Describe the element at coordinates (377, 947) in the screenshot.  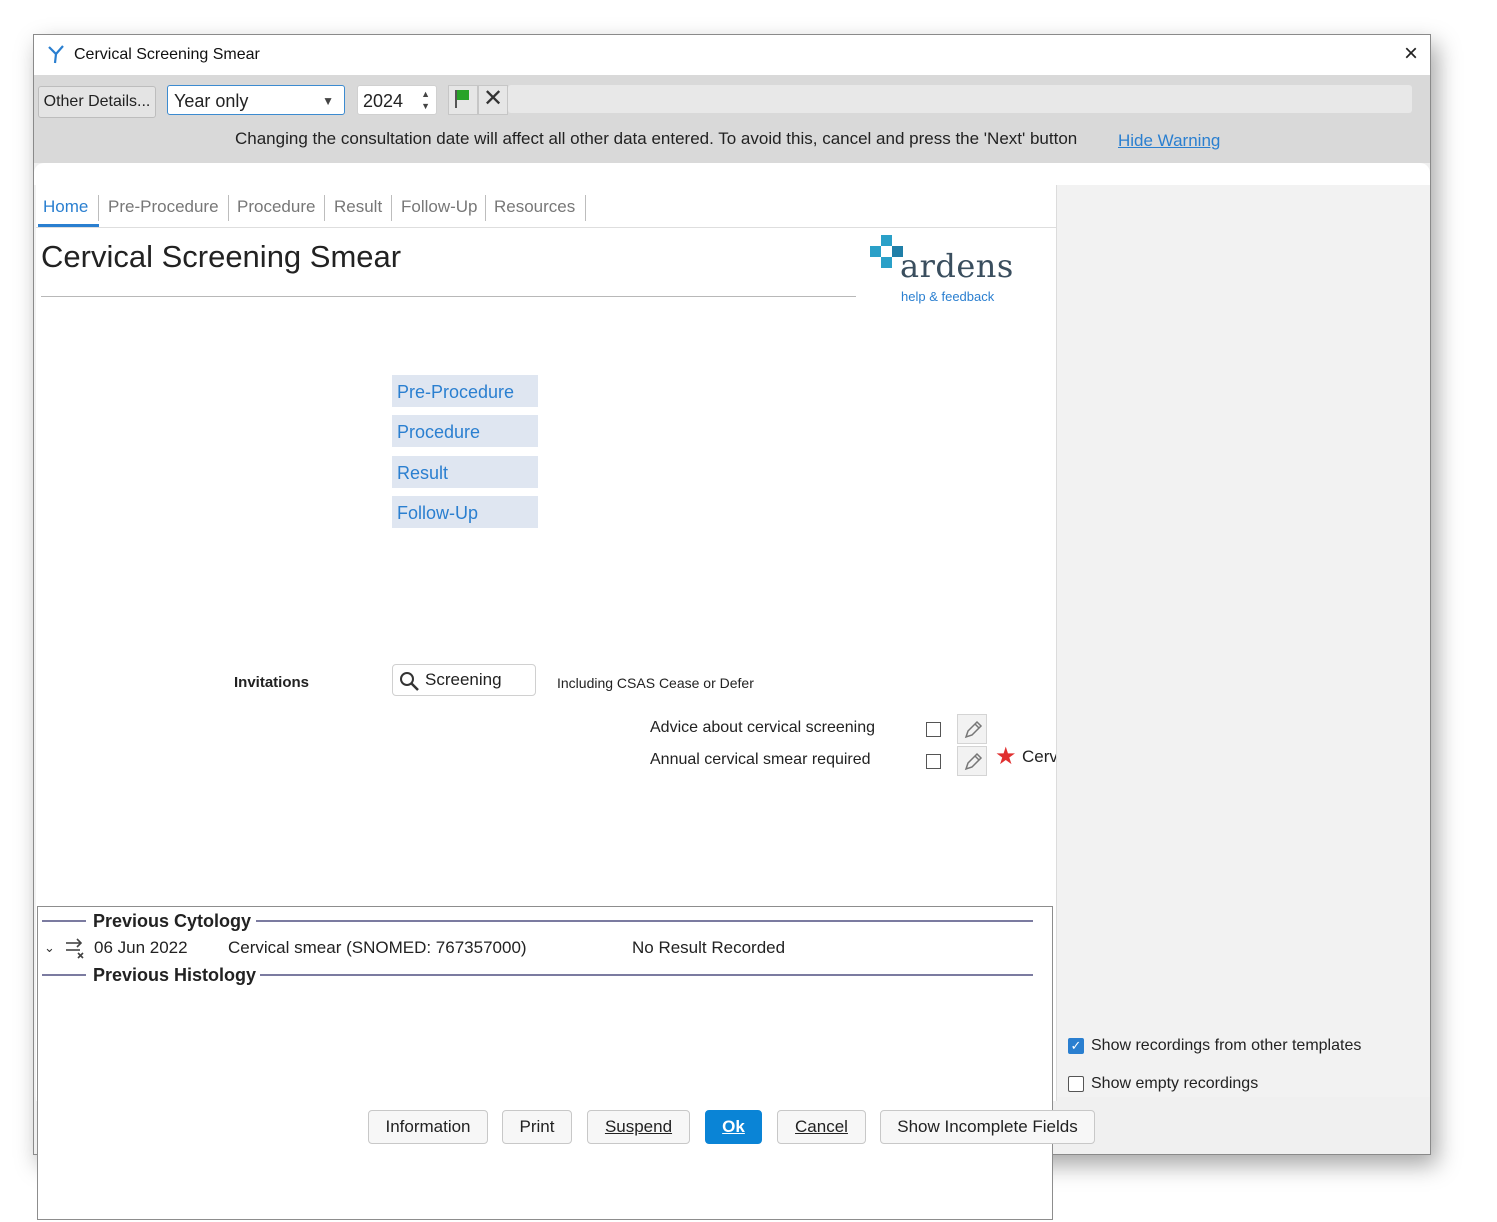
I see `cytology-description: Cervical smear (SNOMED: 767357000)` at that location.